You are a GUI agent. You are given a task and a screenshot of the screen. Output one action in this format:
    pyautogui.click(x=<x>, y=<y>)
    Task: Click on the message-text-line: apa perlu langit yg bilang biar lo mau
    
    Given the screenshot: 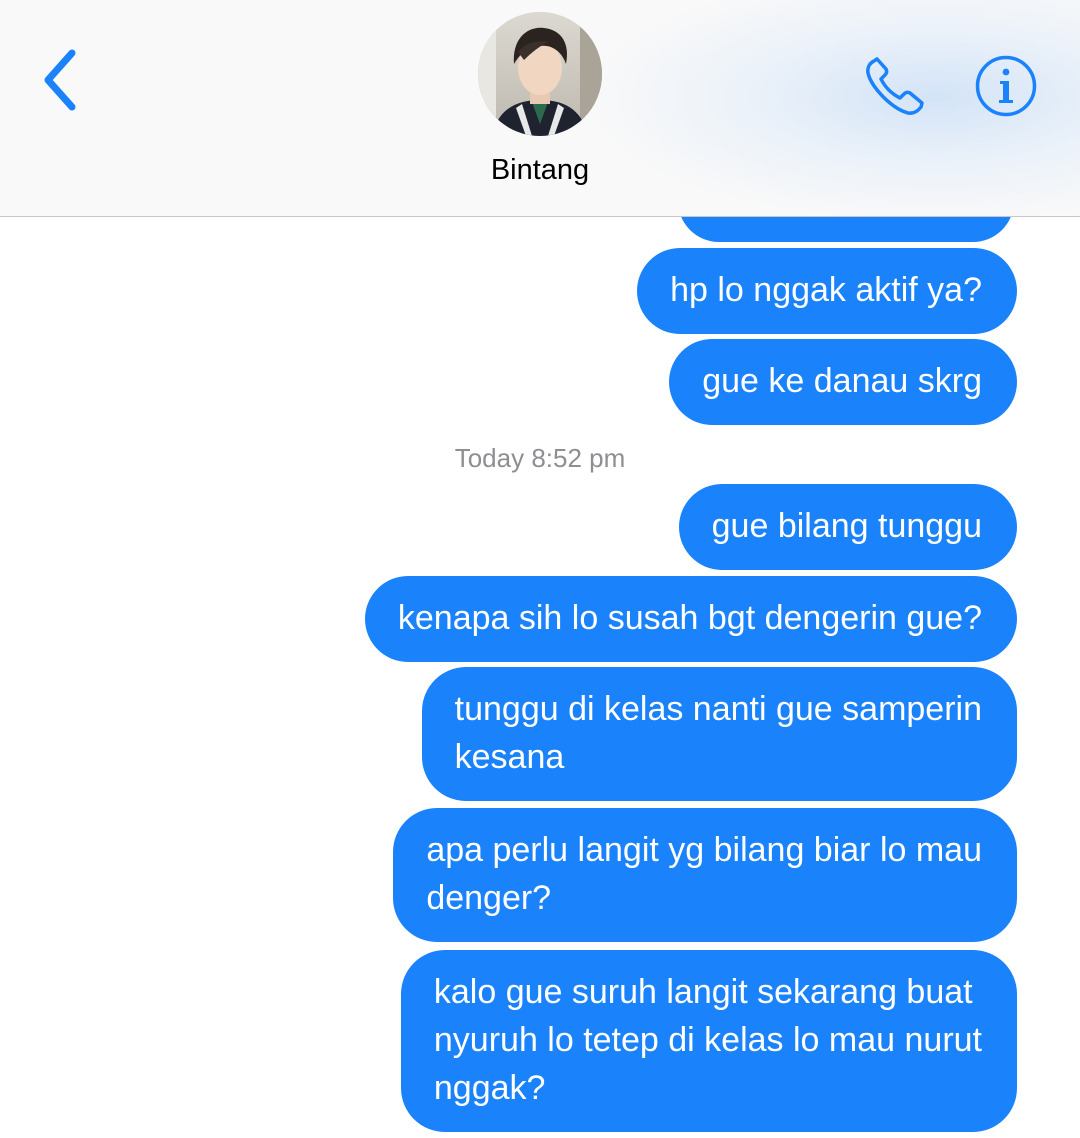 What is the action you would take?
    pyautogui.click(x=704, y=850)
    